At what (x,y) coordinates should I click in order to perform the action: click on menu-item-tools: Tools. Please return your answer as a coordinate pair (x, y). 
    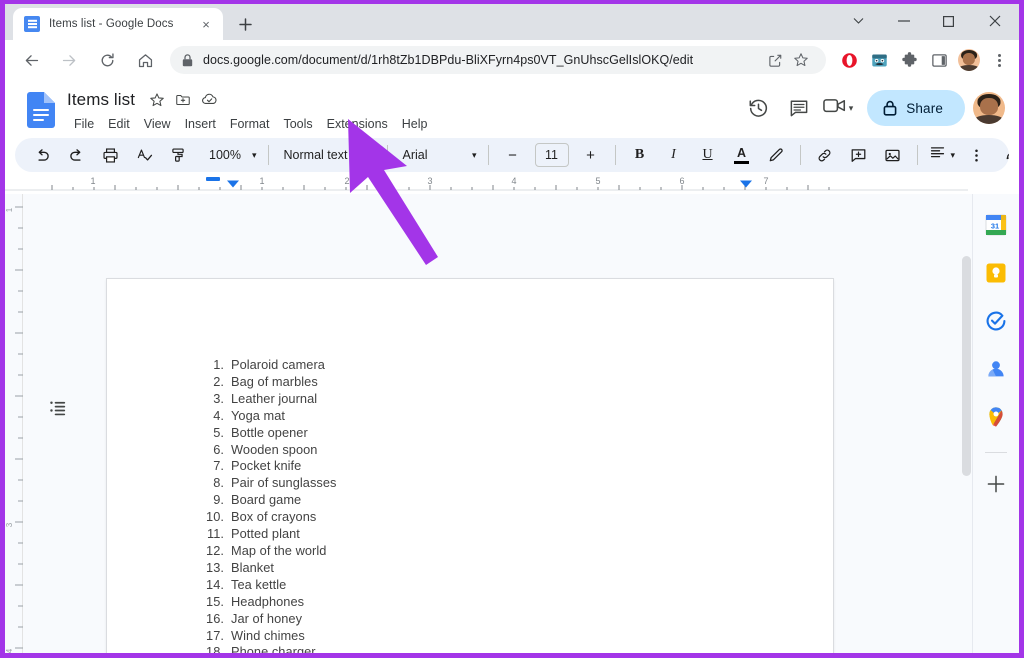
    Looking at the image, I should click on (297, 124).